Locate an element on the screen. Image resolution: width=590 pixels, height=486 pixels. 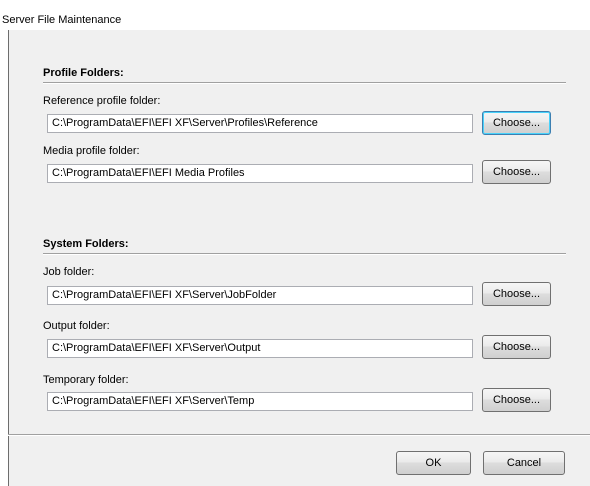
reference-profile-folder-label: Reference profile folder: is located at coordinates (102, 101).